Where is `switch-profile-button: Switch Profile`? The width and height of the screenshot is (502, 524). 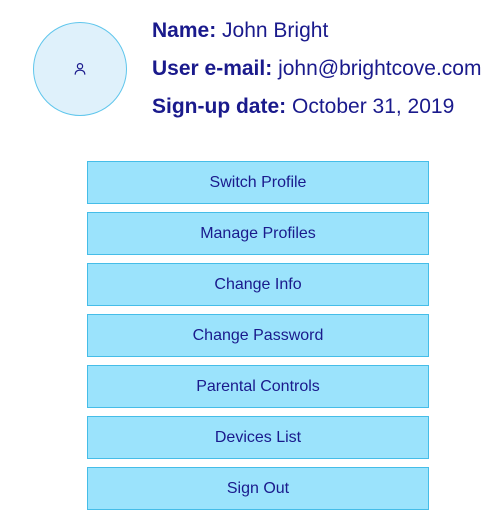 switch-profile-button: Switch Profile is located at coordinates (258, 182).